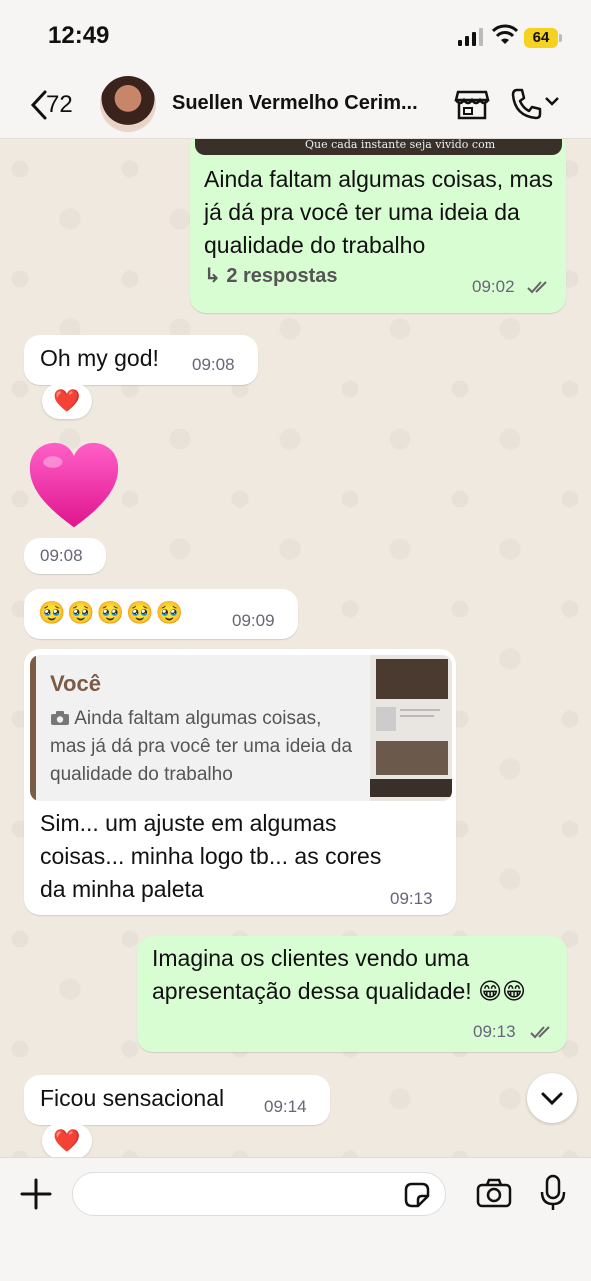 The width and height of the screenshot is (591, 1281). Describe the element at coordinates (74, 487) in the screenshot. I see `pink-heart-emoji` at that location.